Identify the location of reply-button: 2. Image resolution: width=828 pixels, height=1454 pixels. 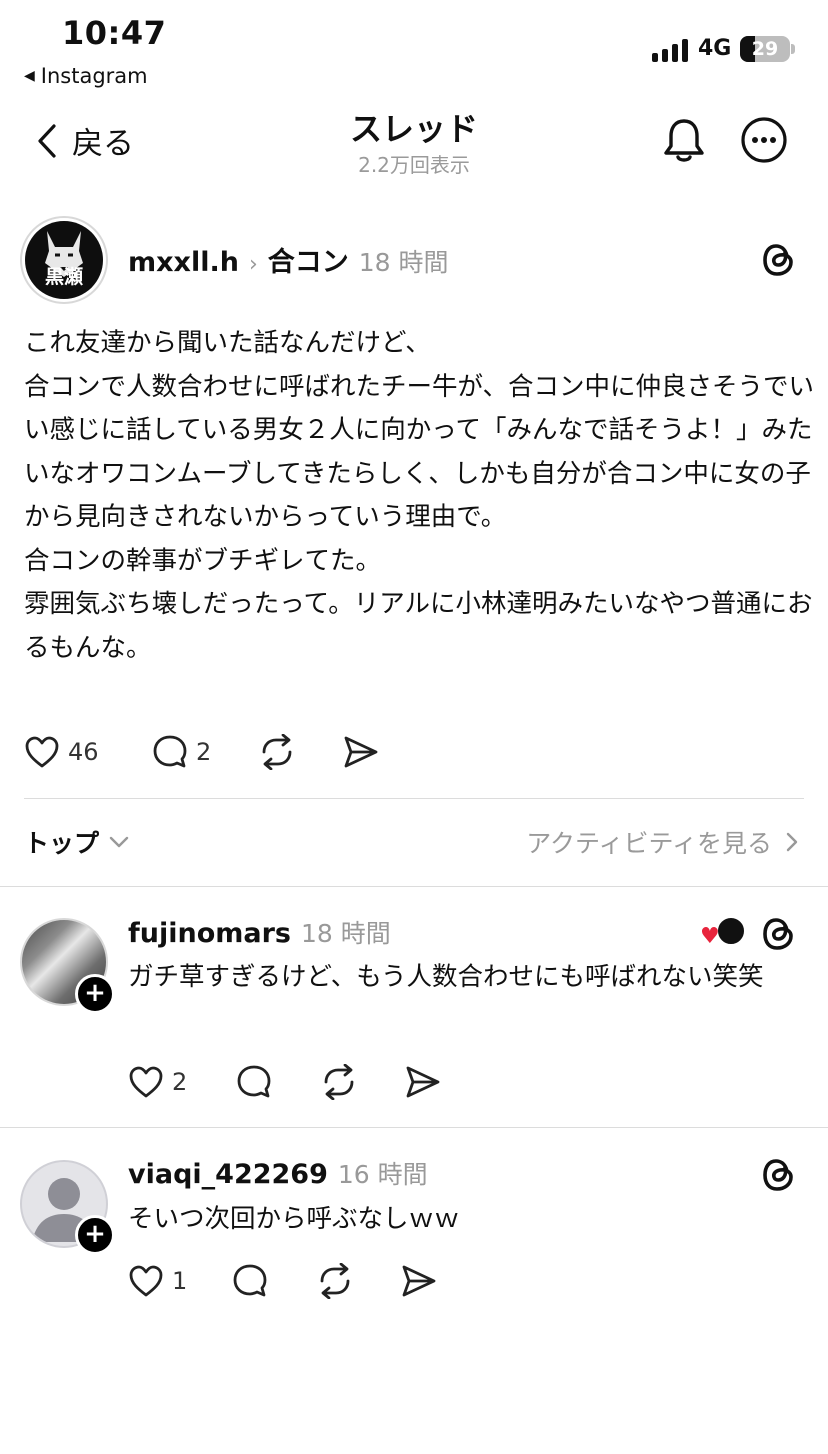
(205, 752).